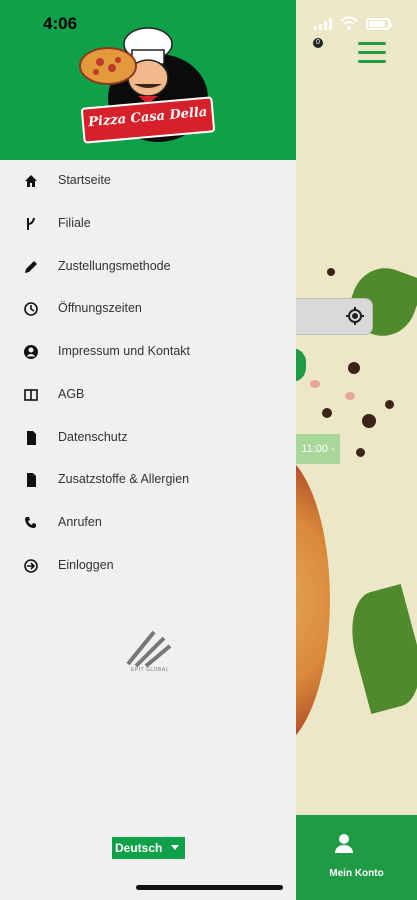 Image resolution: width=417 pixels, height=900 pixels. Describe the element at coordinates (208, 22) in the screenshot. I see `status-bar: 4:06` at that location.